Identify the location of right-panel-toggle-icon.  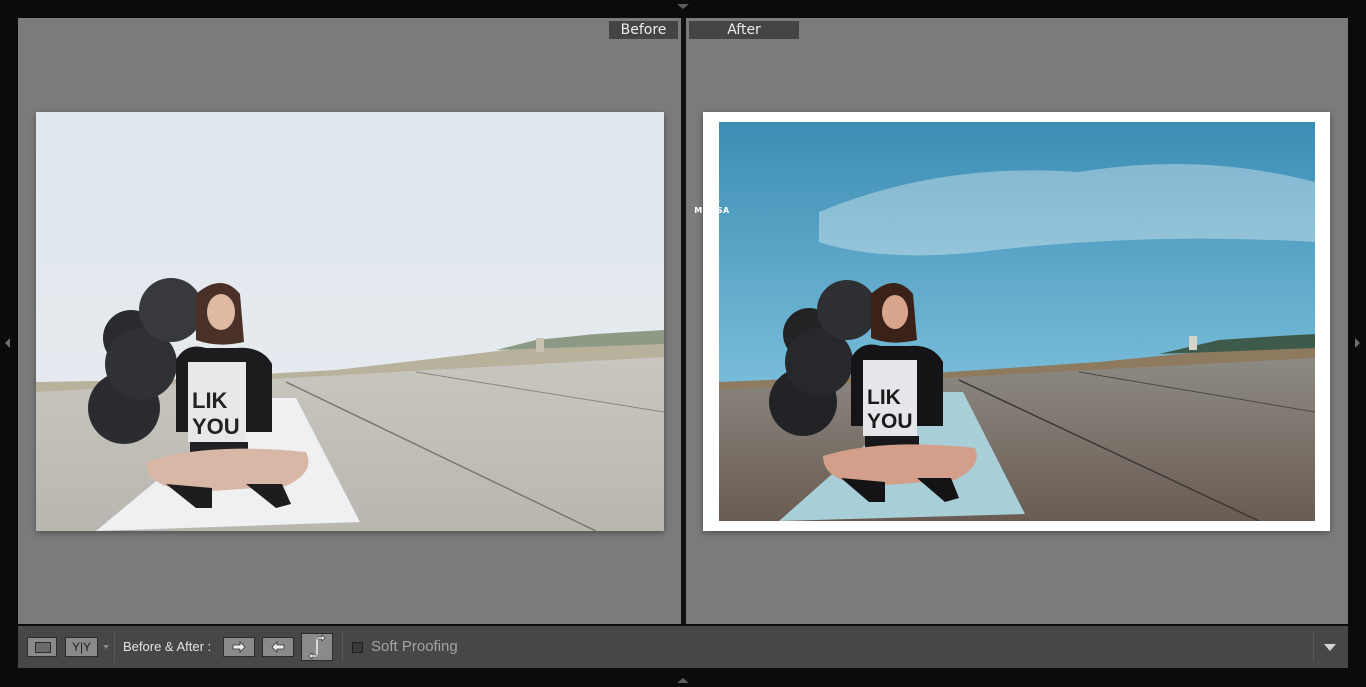
(1357, 343).